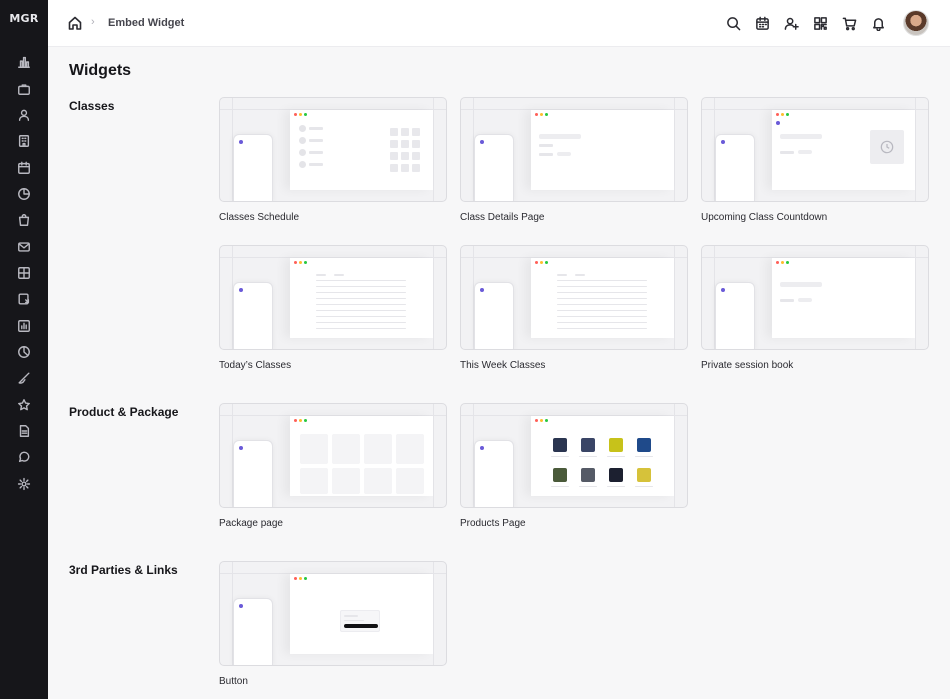  I want to click on bell-icon, so click(878, 25).